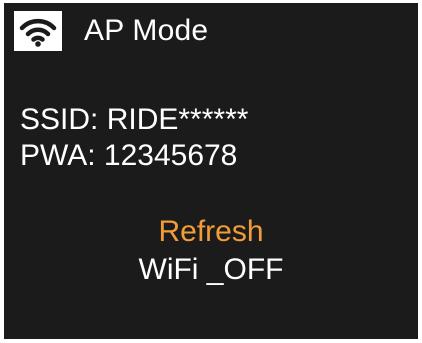  Describe the element at coordinates (134, 119) in the screenshot. I see `ssid-label: SSID: RIDE******` at that location.